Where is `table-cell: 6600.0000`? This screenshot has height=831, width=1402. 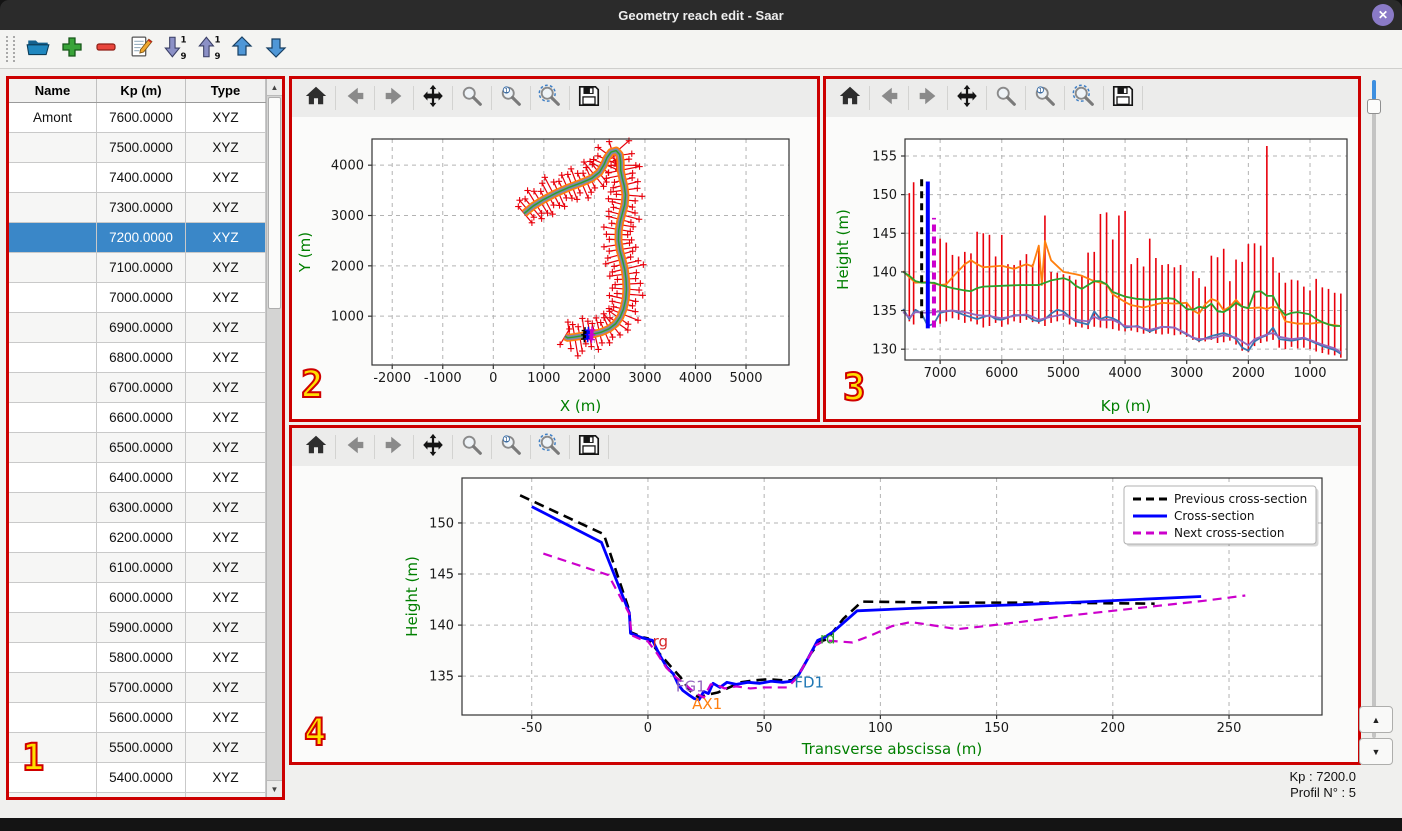
table-cell: 6600.0000 is located at coordinates (141, 418).